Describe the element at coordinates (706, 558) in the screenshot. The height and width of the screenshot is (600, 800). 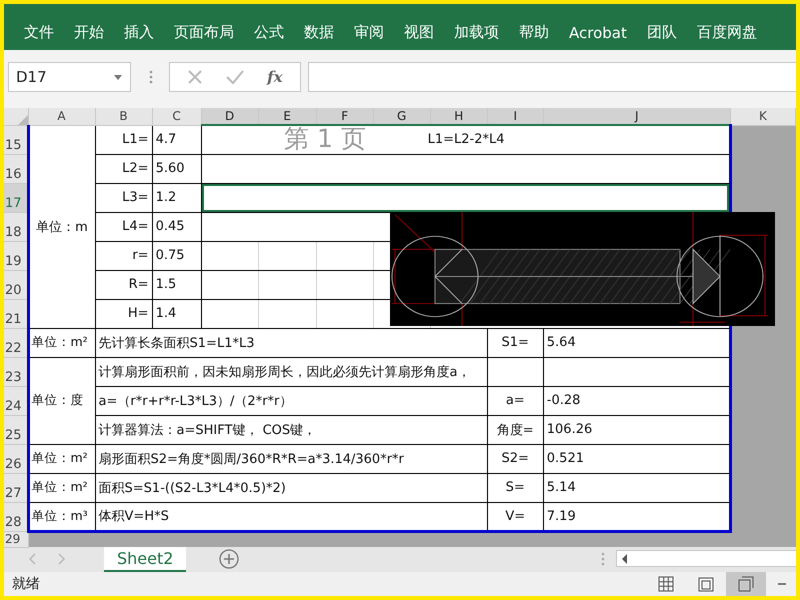
I see `horizontal-scrollbar` at that location.